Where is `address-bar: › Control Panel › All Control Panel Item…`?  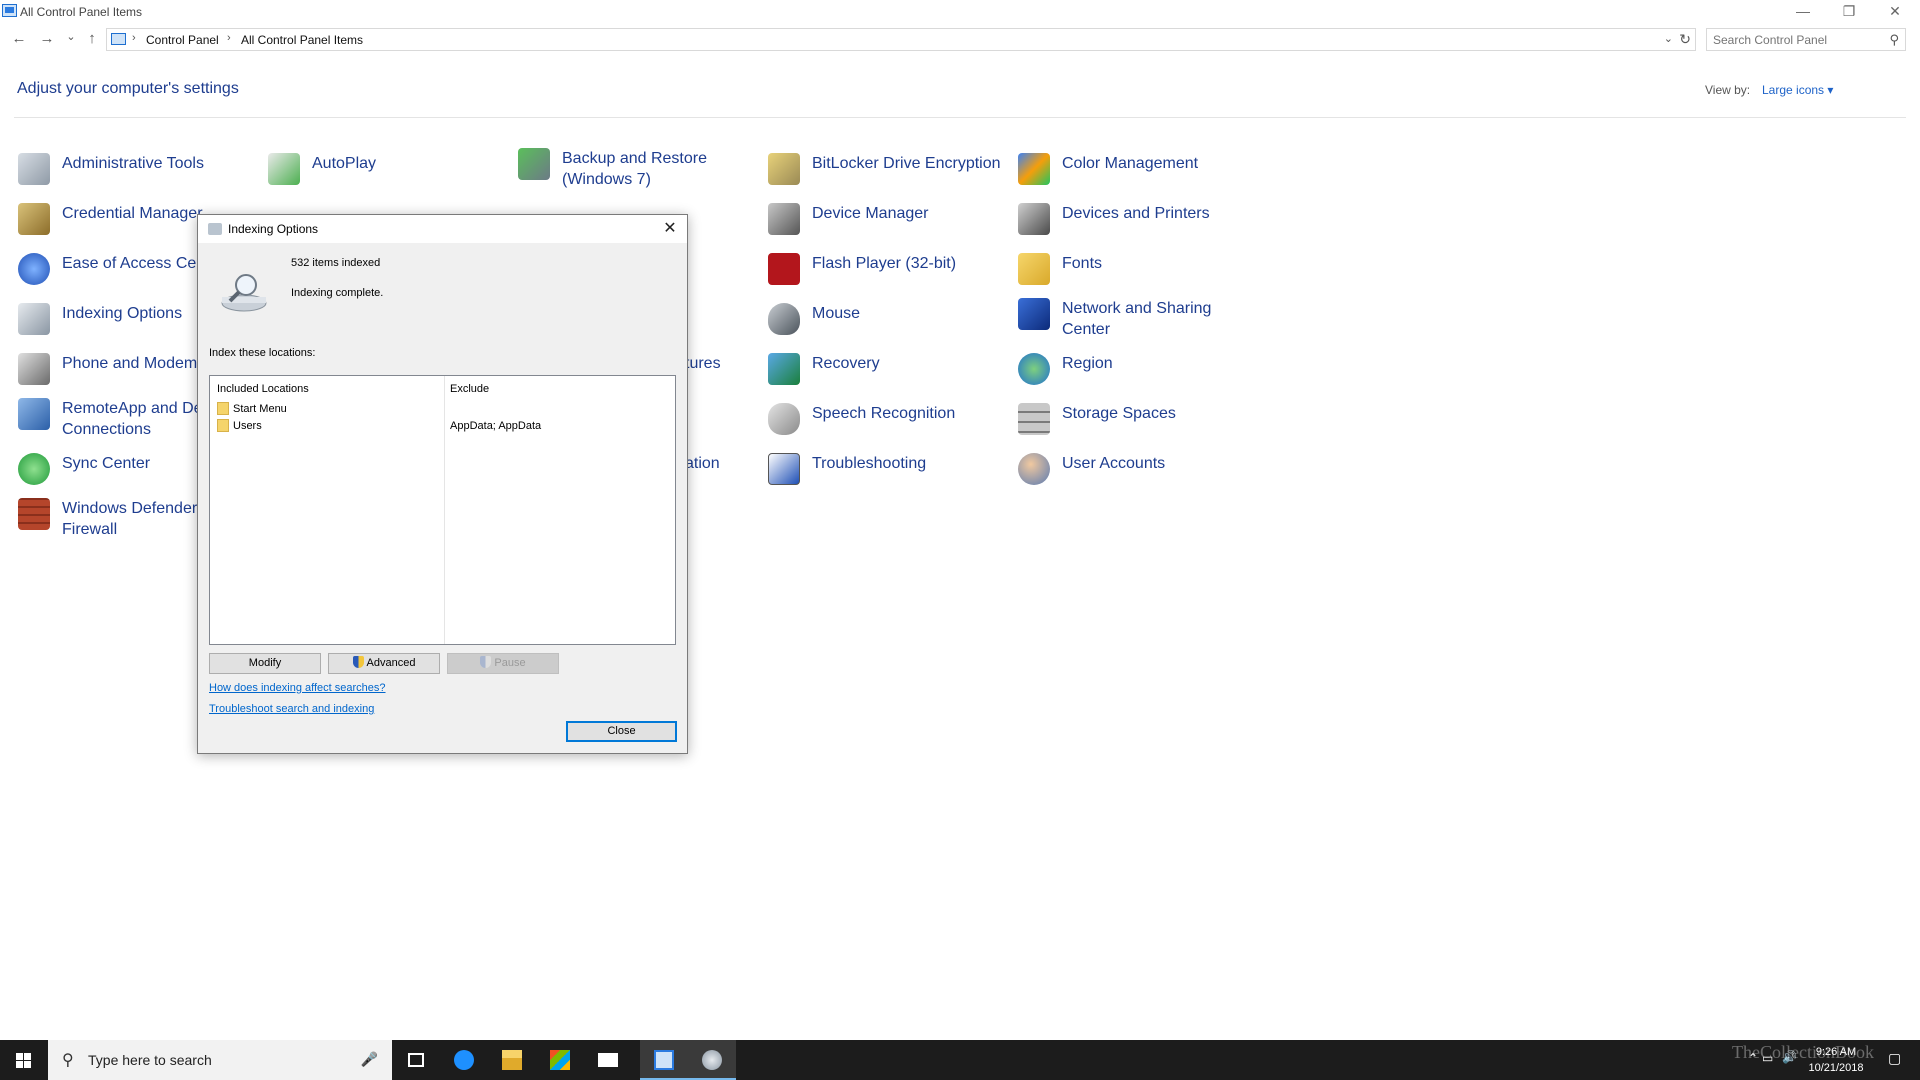
address-bar: › Control Panel › All Control Panel Item… is located at coordinates (901, 39).